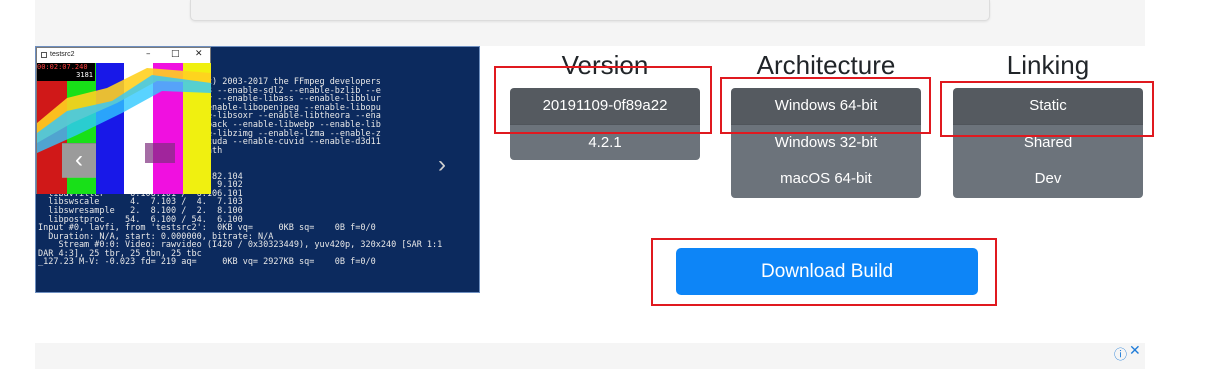  Describe the element at coordinates (62, 67) in the screenshot. I see `osd-time: 00:02:07.240` at that location.